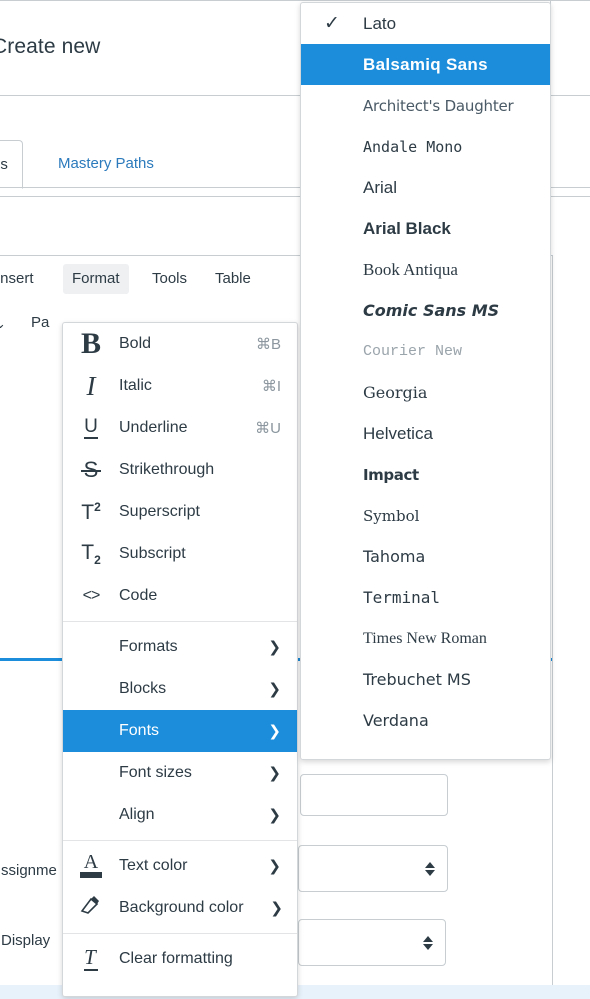  I want to click on font-option-arial-black: Arial Black, so click(425, 228).